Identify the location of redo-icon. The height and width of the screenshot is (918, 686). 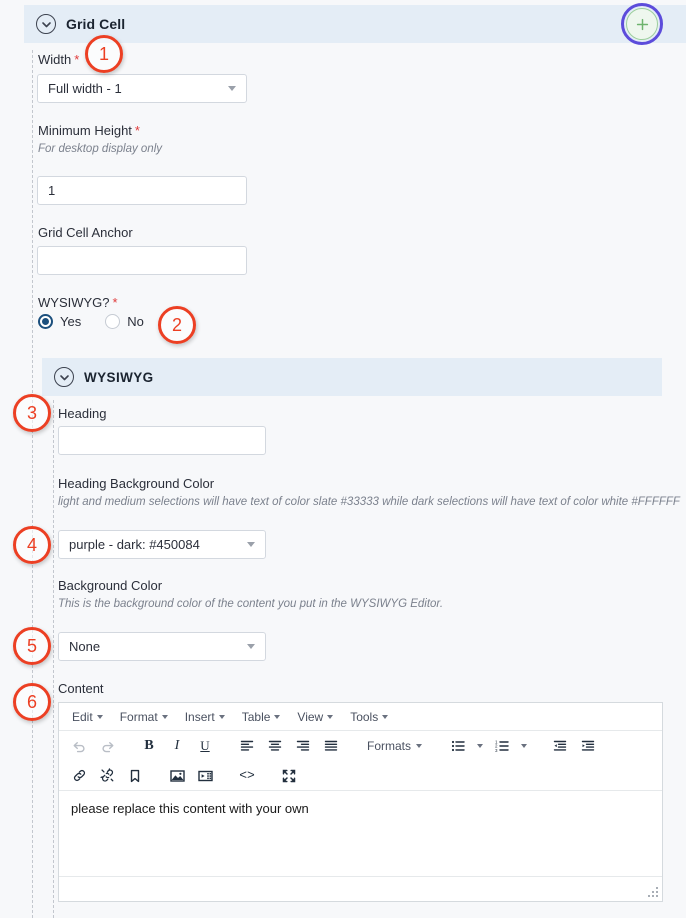
(107, 746).